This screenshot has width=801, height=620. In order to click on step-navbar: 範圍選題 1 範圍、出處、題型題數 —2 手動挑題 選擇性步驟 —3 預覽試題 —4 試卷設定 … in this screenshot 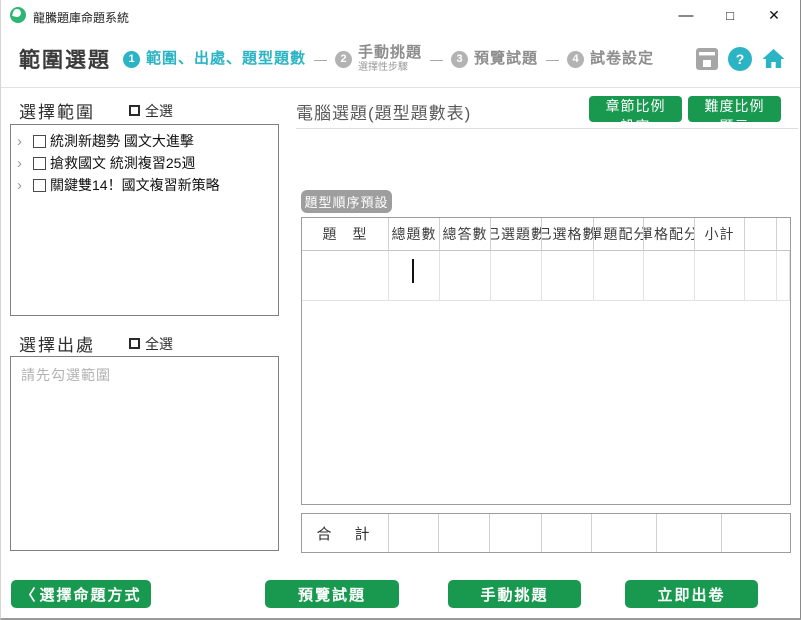, I will do `click(400, 59)`.